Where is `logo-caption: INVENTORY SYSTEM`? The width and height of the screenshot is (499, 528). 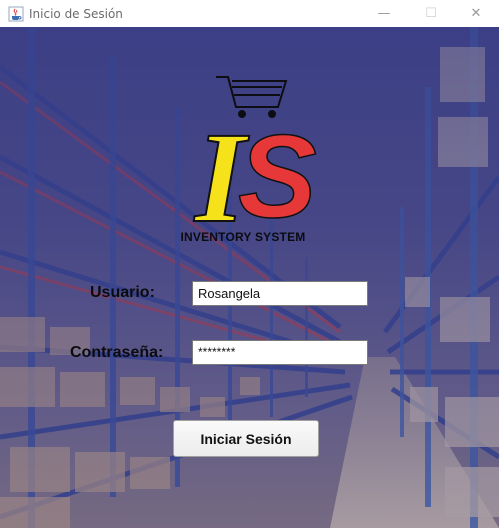
logo-caption: INVENTORY SYSTEM is located at coordinates (243, 237).